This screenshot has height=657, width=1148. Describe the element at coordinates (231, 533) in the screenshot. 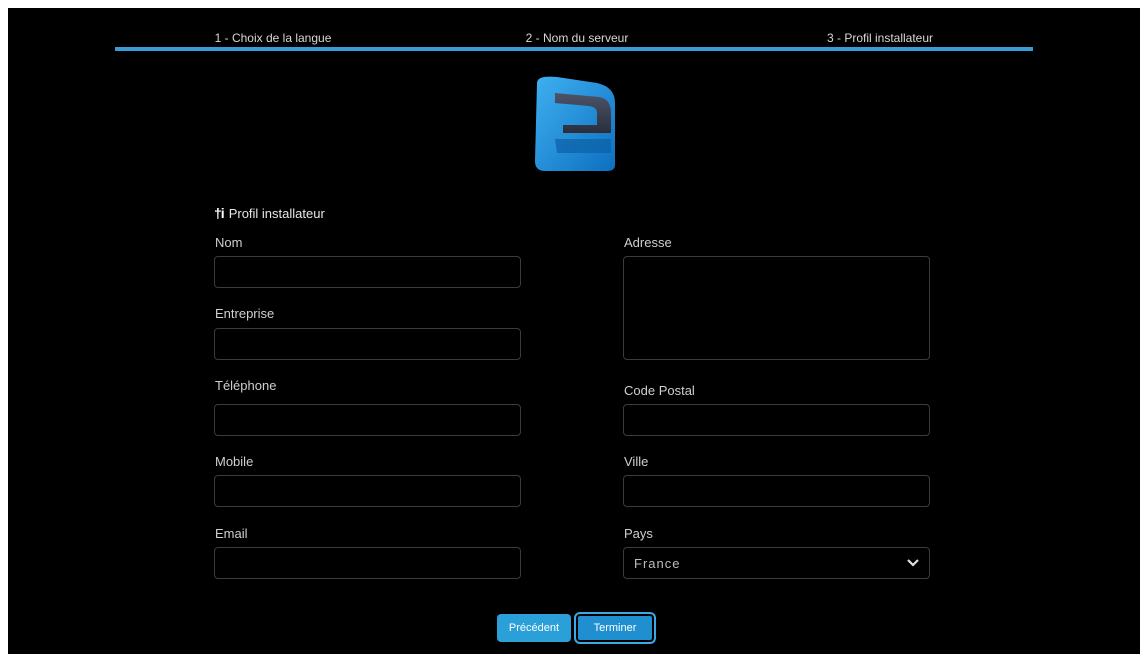

I see `email-label: Email` at that location.